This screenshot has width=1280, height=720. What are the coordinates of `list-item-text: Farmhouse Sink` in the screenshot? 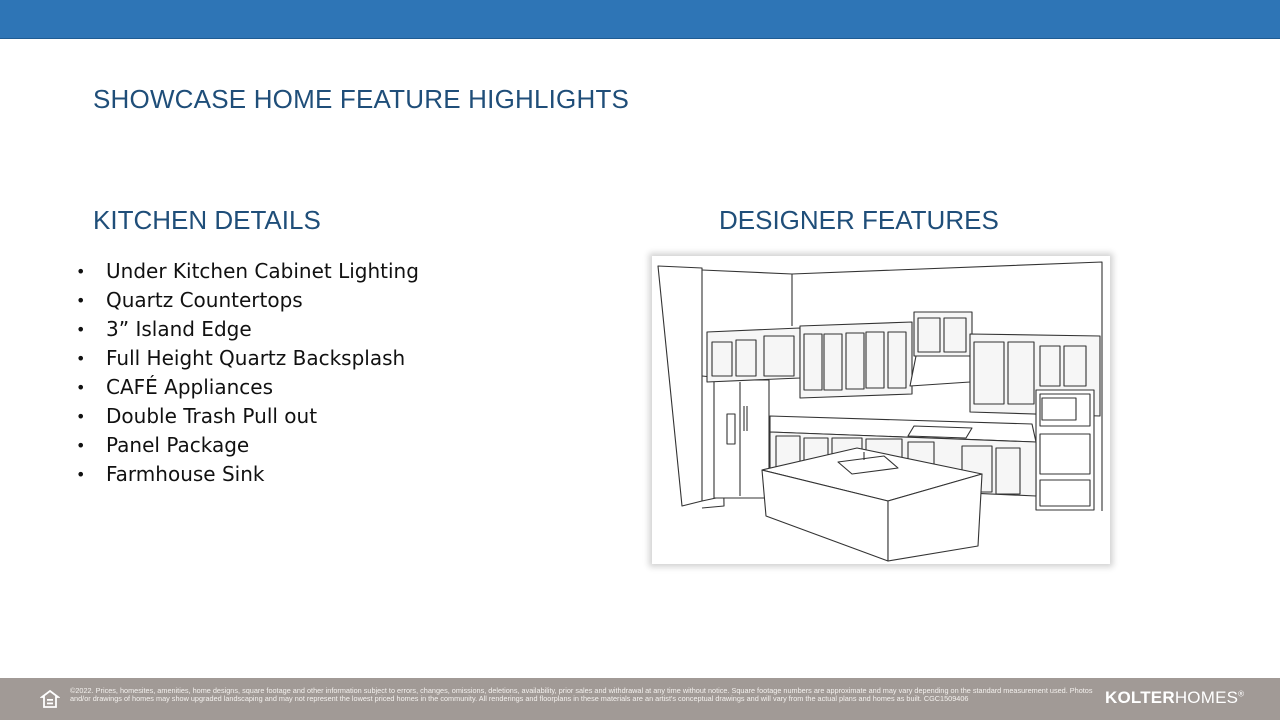 It's located at (185, 474).